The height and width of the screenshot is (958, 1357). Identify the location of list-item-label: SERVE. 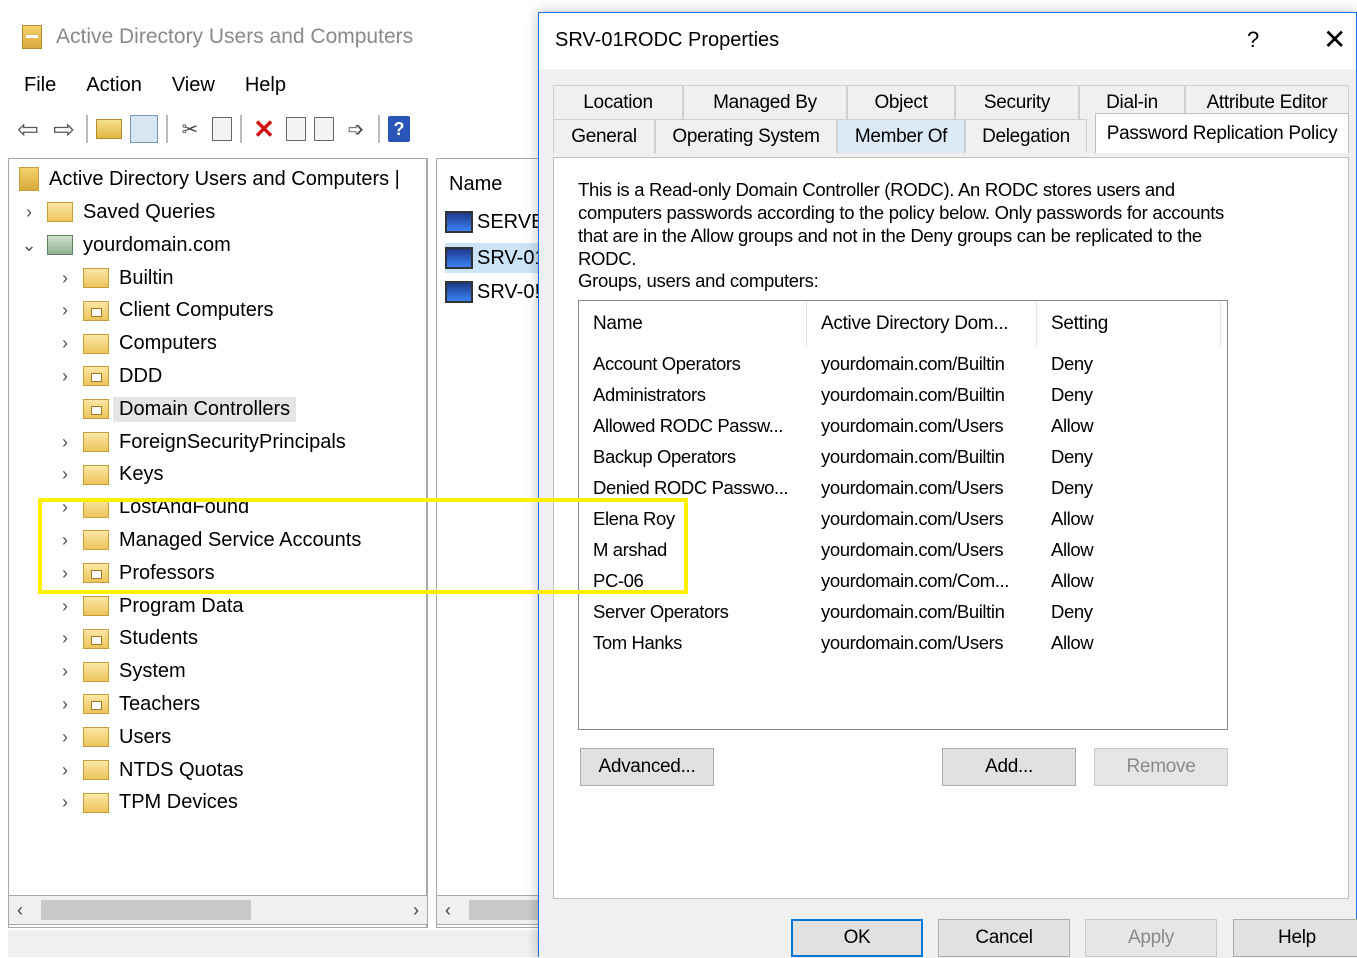
(511, 221).